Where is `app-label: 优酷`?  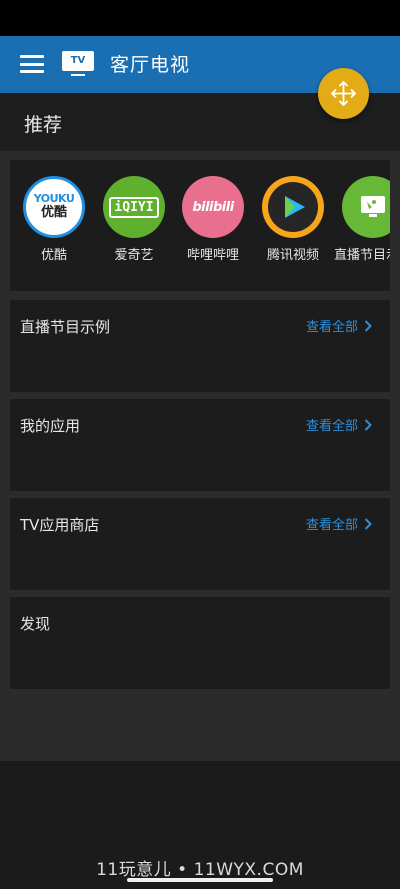
app-label: 优酷 is located at coordinates (53, 255).